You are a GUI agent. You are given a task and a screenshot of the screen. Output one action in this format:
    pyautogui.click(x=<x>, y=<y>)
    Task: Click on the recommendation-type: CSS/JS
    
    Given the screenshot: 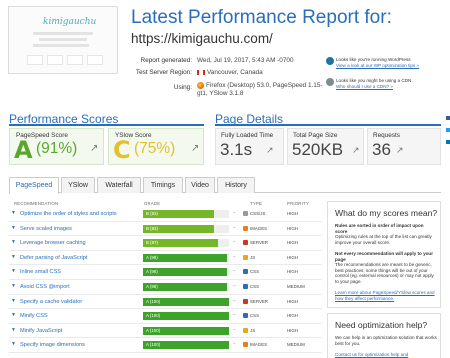 What is the action you would take?
    pyautogui.click(x=258, y=213)
    